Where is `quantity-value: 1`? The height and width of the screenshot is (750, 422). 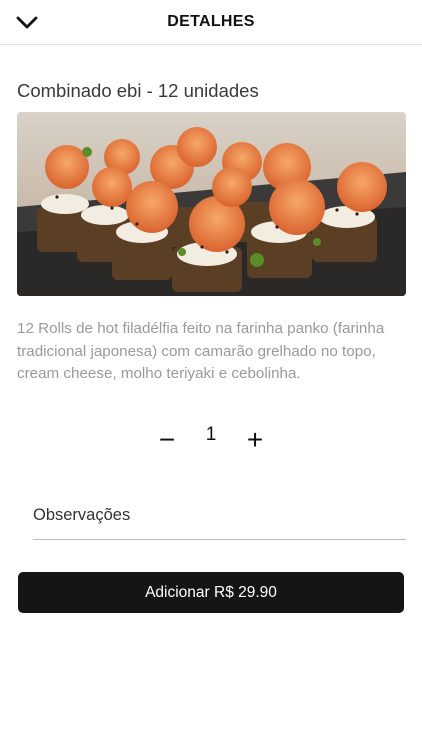 quantity-value: 1 is located at coordinates (211, 434).